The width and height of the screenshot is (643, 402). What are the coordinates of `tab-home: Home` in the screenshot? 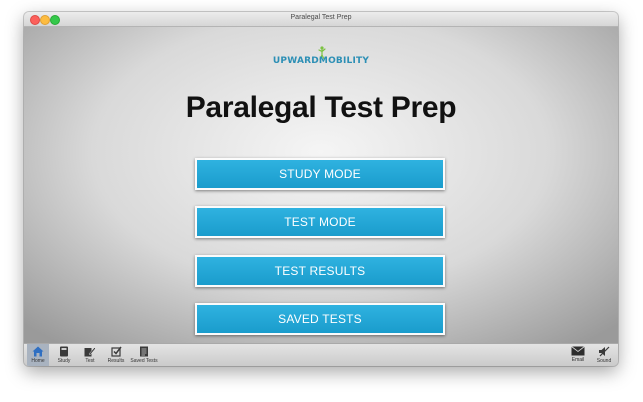 It's located at (38, 355).